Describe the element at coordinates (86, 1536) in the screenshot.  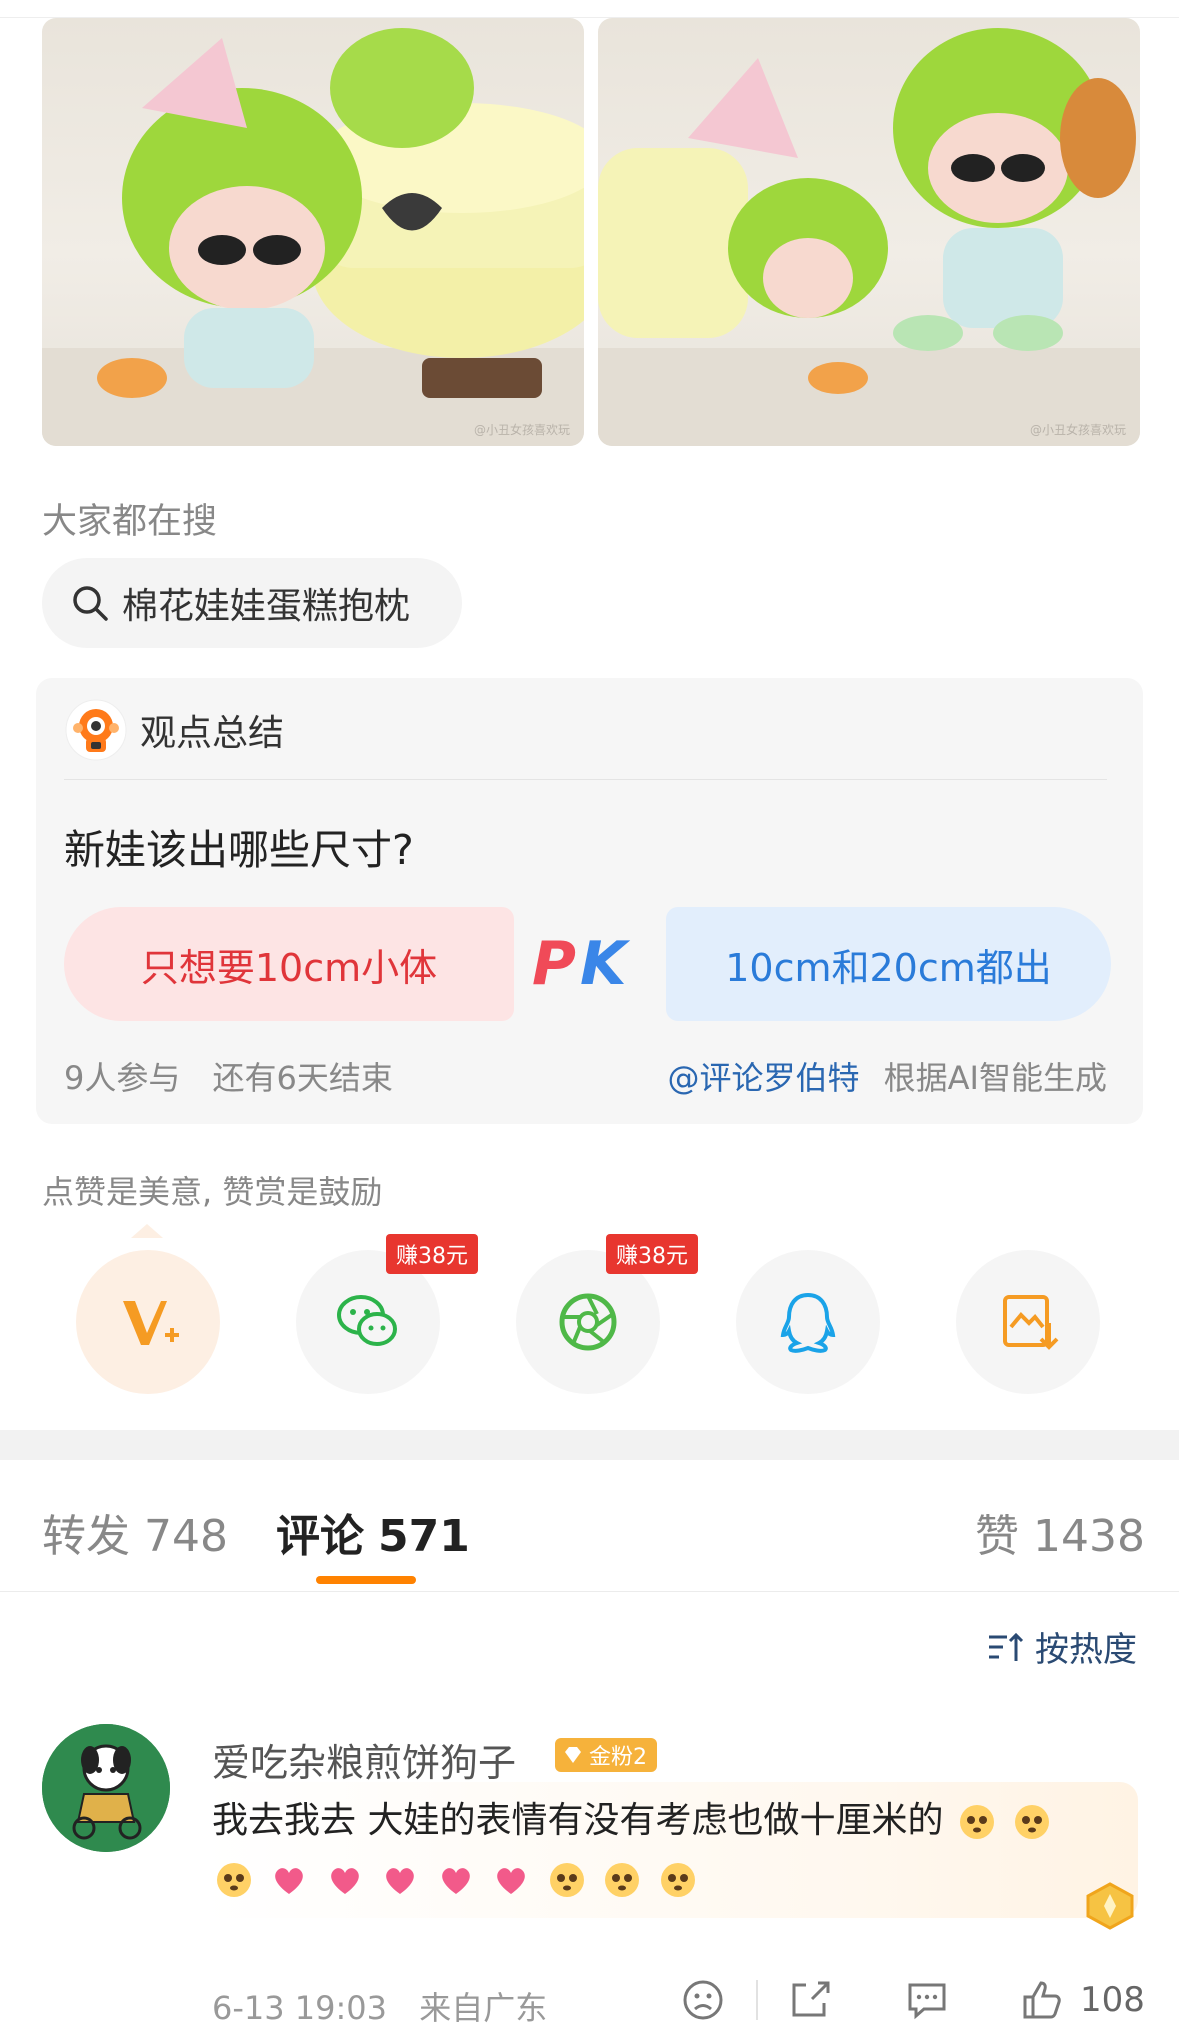
I see `tab-repost-label: 转发` at that location.